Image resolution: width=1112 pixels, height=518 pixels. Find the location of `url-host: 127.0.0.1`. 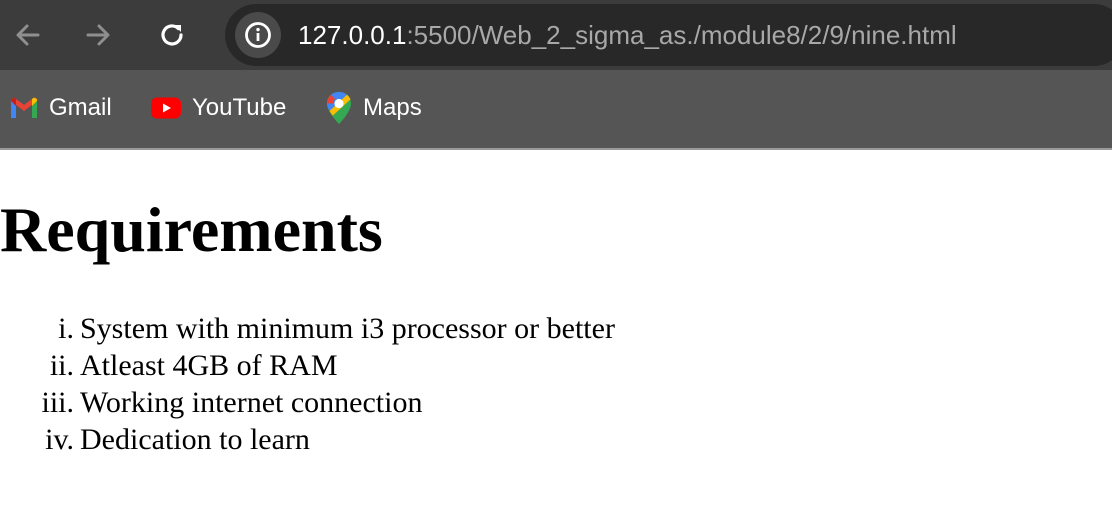

url-host: 127.0.0.1 is located at coordinates (352, 35).